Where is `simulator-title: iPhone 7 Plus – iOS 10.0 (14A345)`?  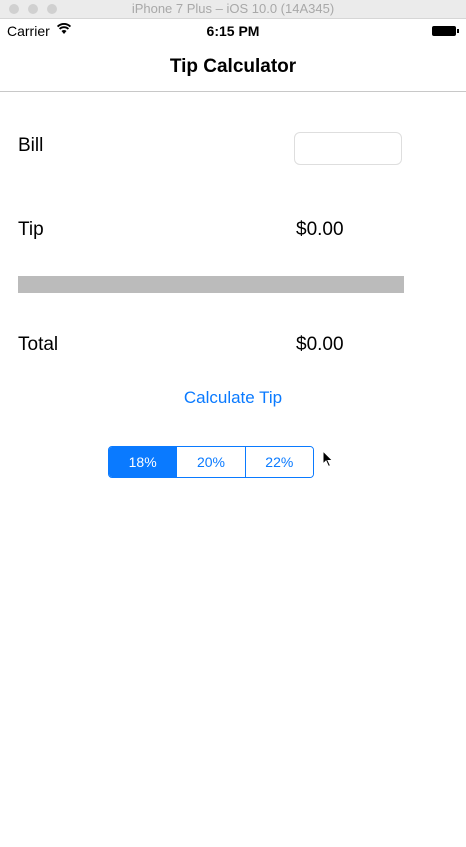 simulator-title: iPhone 7 Plus – iOS 10.0 (14A345) is located at coordinates (233, 8).